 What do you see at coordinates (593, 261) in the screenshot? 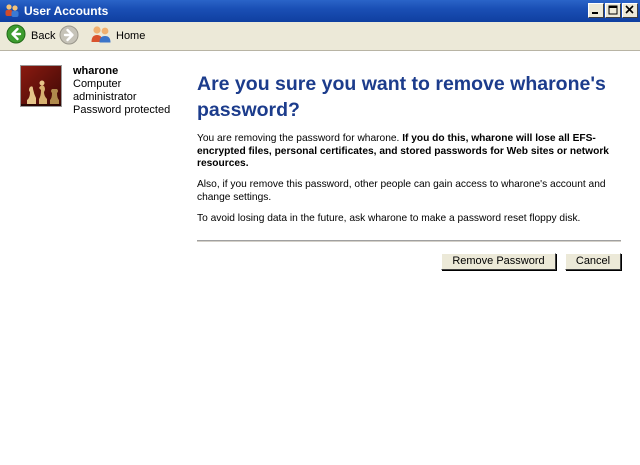
I see `cancel-button: Cancel` at bounding box center [593, 261].